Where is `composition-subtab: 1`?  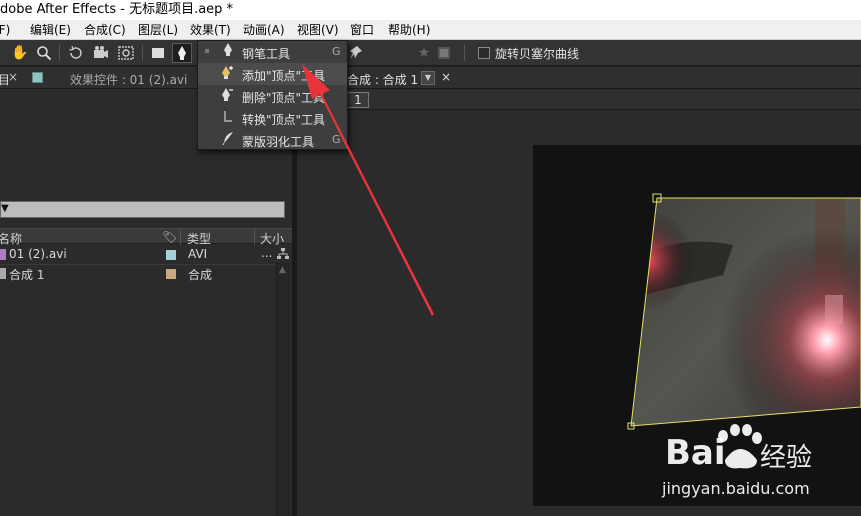 composition-subtab: 1 is located at coordinates (358, 100).